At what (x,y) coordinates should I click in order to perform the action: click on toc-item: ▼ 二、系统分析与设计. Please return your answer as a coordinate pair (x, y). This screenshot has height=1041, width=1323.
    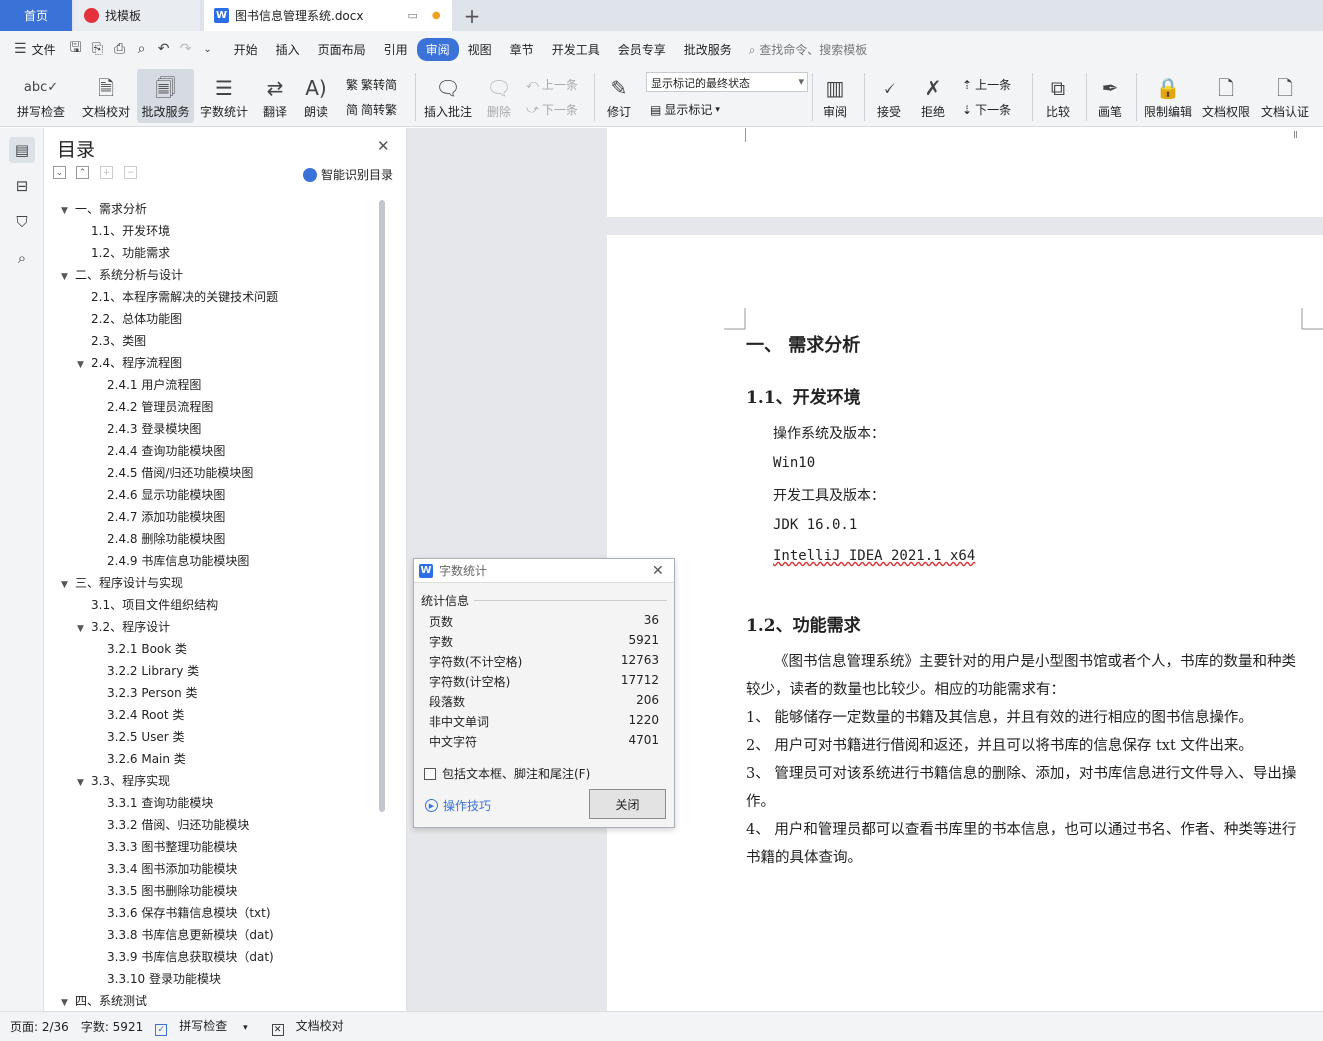
    Looking at the image, I should click on (122, 275).